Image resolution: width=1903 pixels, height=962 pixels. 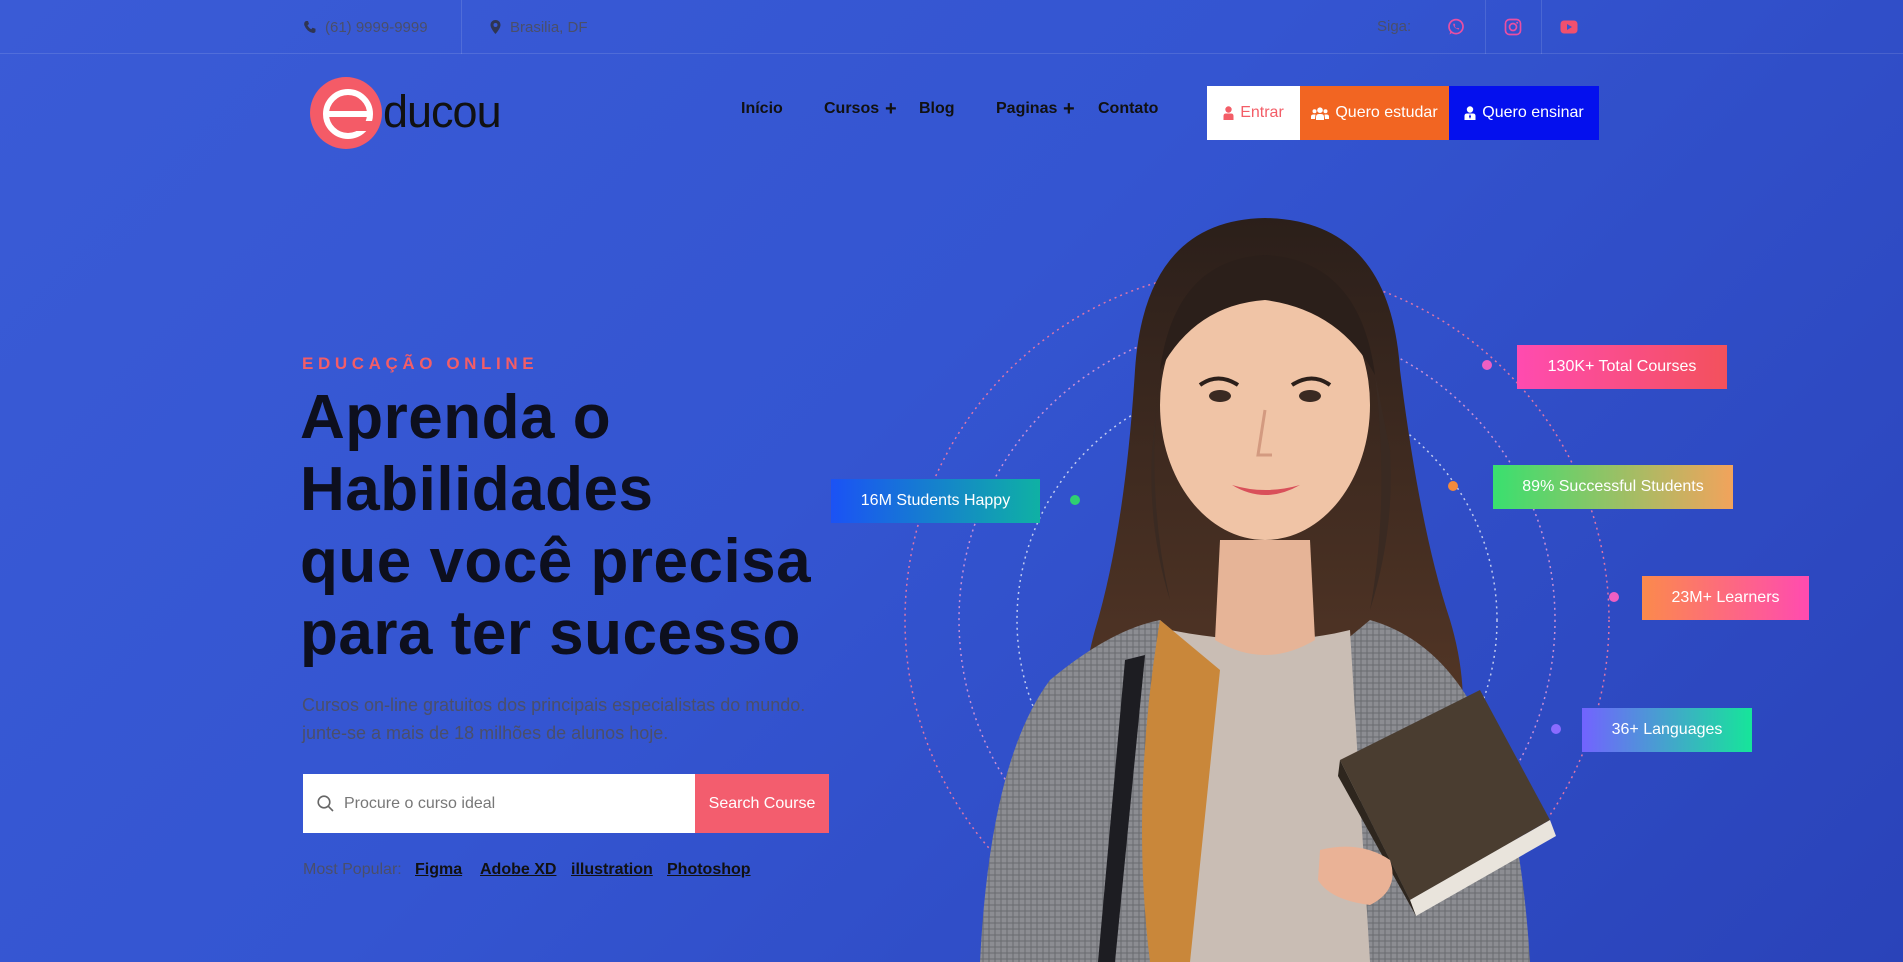 I want to click on youtube-icon, so click(x=1569, y=27).